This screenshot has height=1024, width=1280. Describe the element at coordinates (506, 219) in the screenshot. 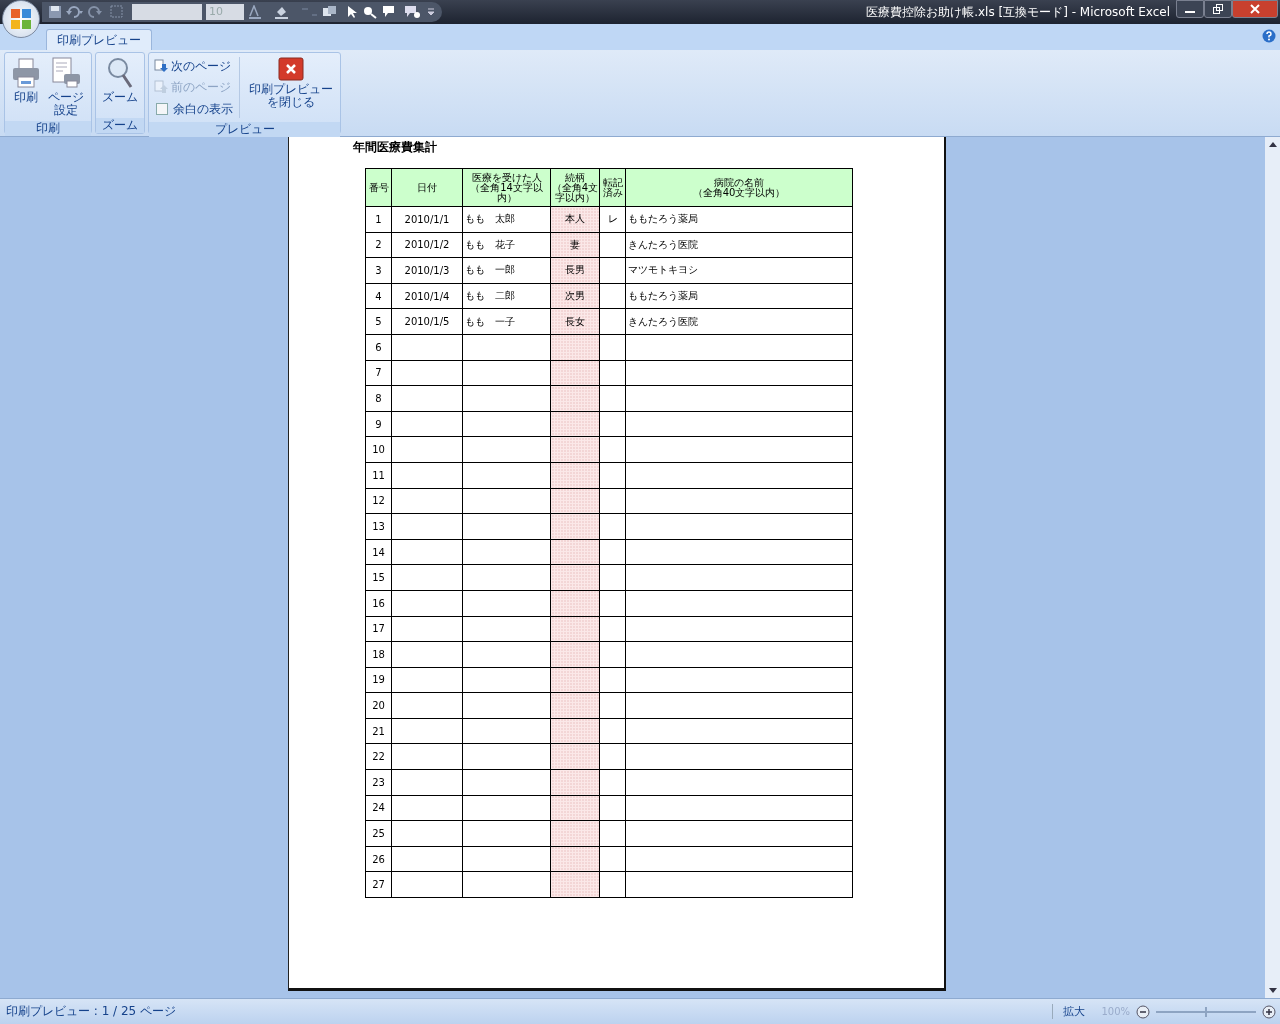

I see `table-cell: もも 太郎` at that location.